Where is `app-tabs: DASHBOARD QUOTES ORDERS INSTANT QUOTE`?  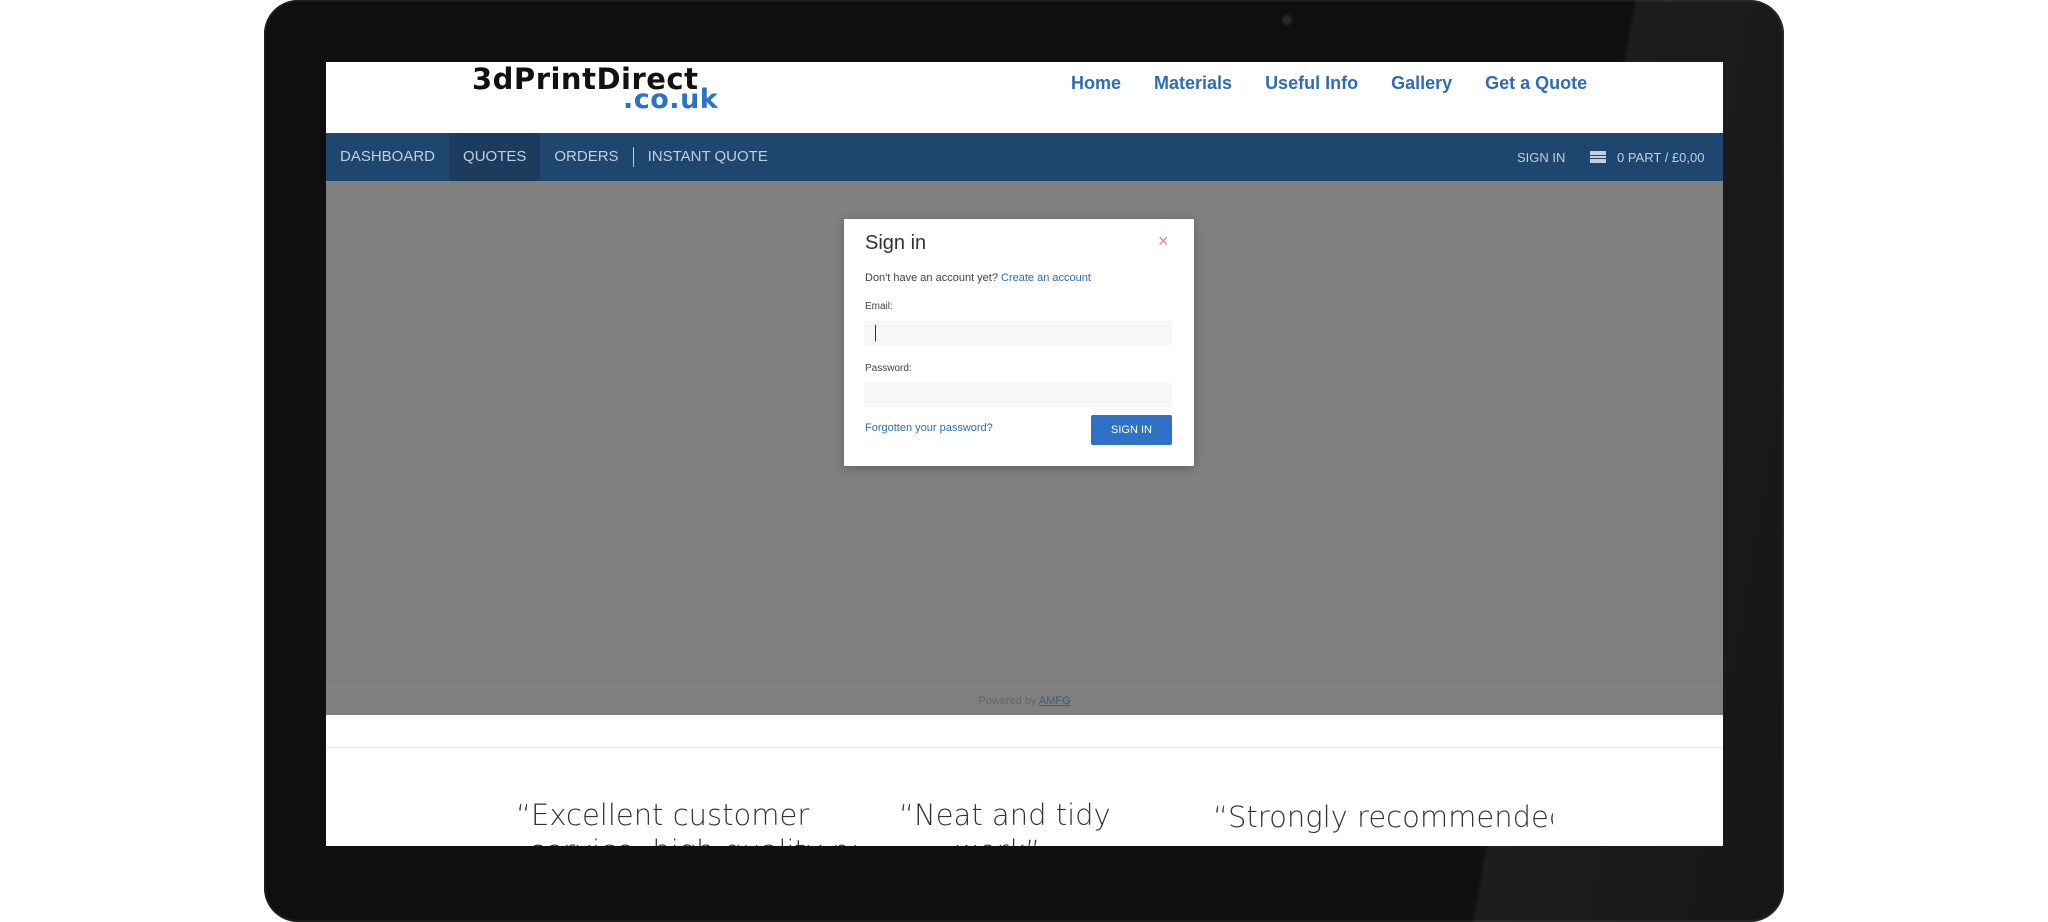 app-tabs: DASHBOARD QUOTES ORDERS INSTANT QUOTE is located at coordinates (554, 157).